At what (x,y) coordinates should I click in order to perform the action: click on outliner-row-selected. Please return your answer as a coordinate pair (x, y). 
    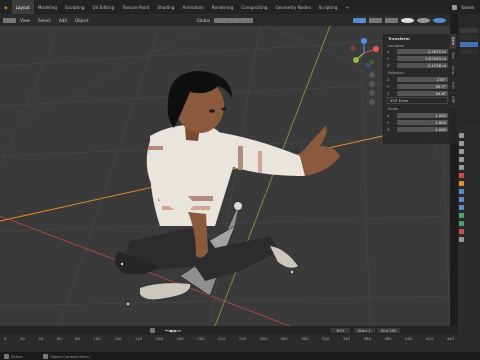
    Looking at the image, I should click on (469, 44).